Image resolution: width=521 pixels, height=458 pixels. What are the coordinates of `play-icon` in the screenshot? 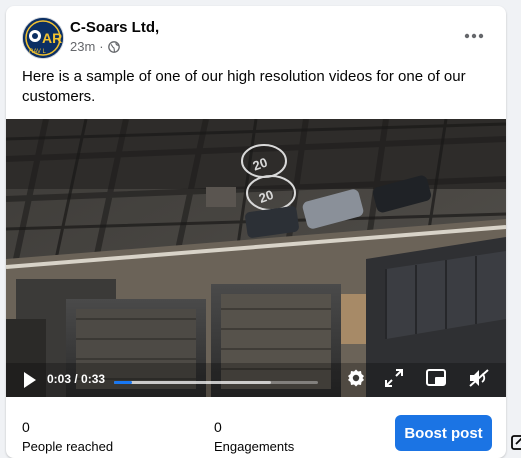 It's located at (30, 380).